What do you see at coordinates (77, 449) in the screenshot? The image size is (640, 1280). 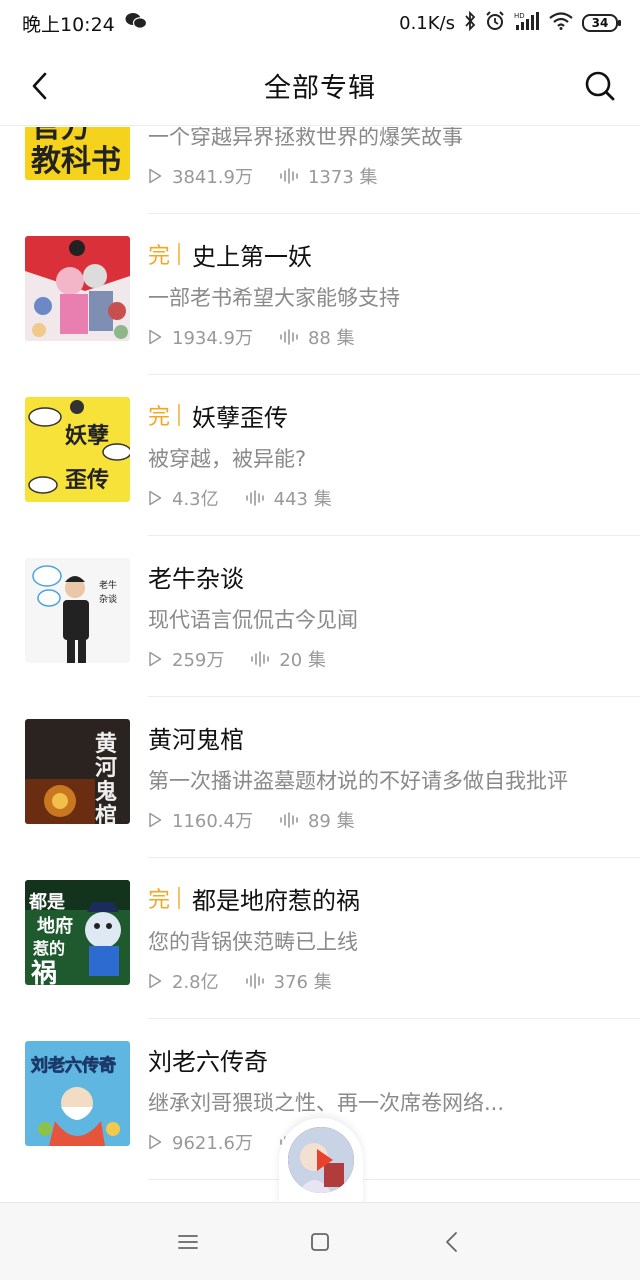 I see `album-cover: 妖孽 歪传` at bounding box center [77, 449].